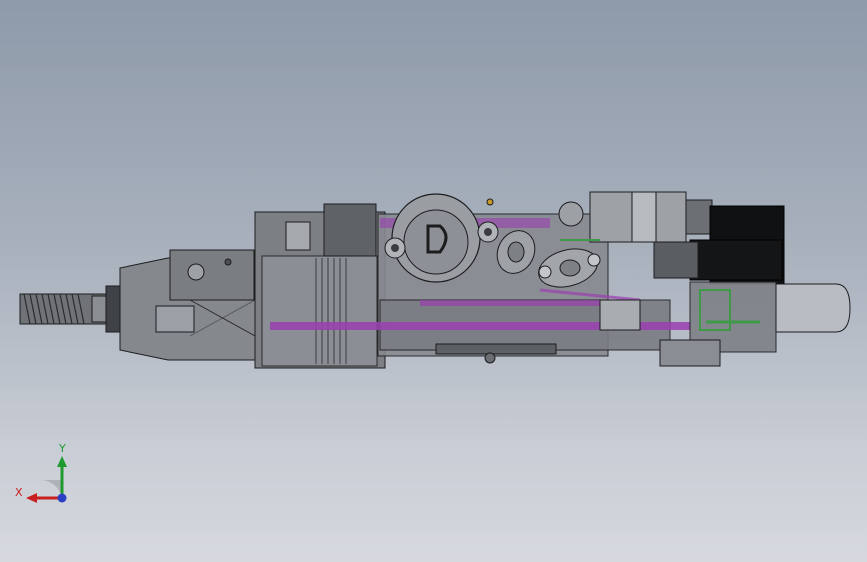 This screenshot has width=867, height=562. Describe the element at coordinates (46, 479) in the screenshot. I see `triad-graphic` at that location.